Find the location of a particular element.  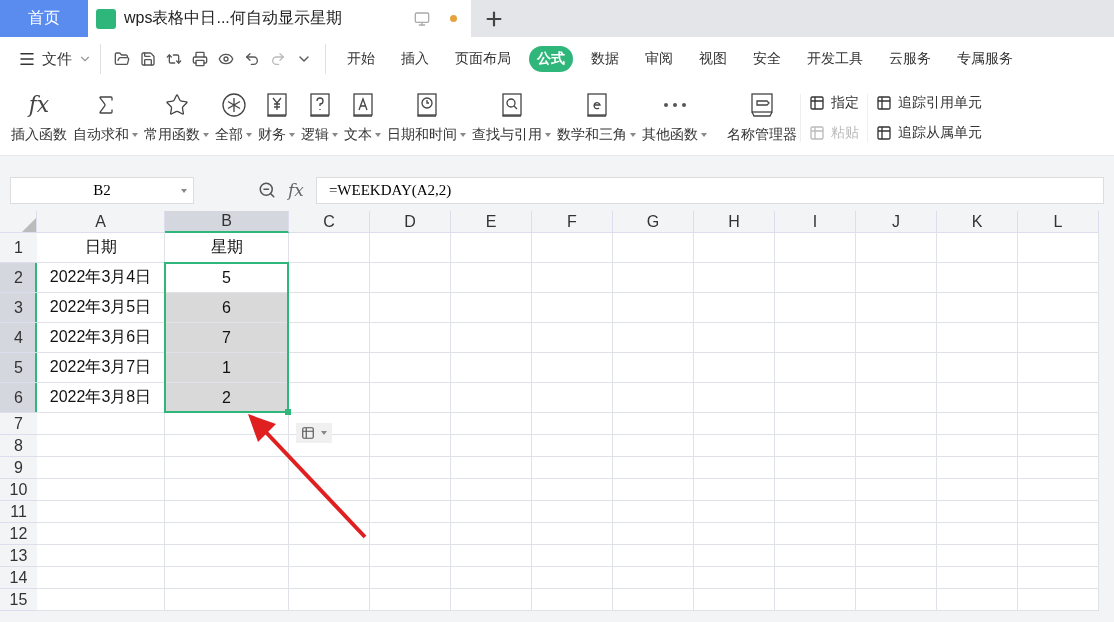

menu-tab: 开始 is located at coordinates (361, 59).